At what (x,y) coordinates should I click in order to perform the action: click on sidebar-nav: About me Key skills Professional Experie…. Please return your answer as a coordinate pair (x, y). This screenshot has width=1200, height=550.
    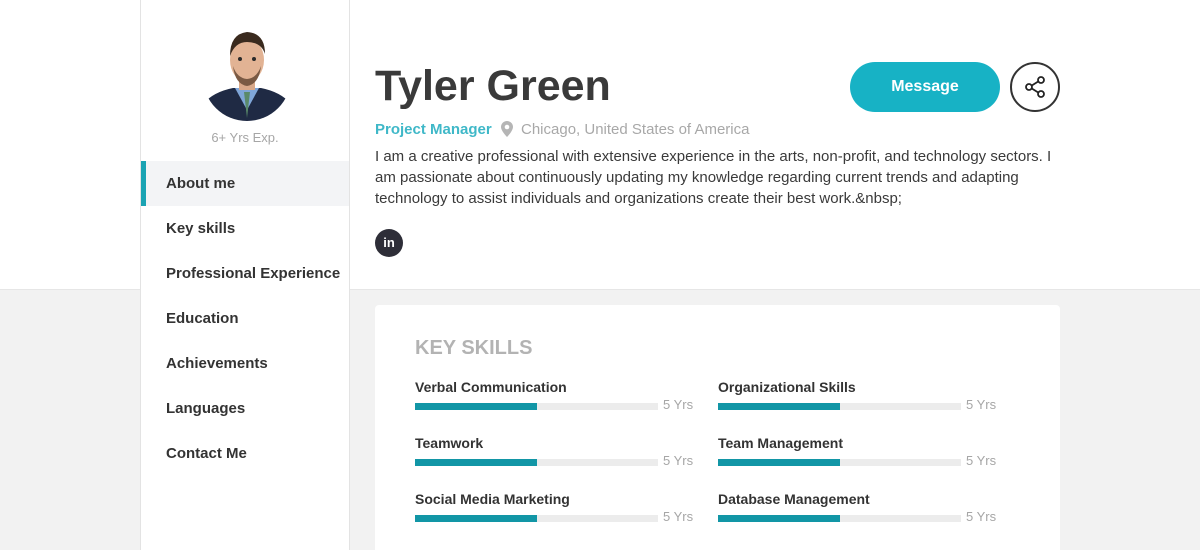
    Looking at the image, I should click on (245, 318).